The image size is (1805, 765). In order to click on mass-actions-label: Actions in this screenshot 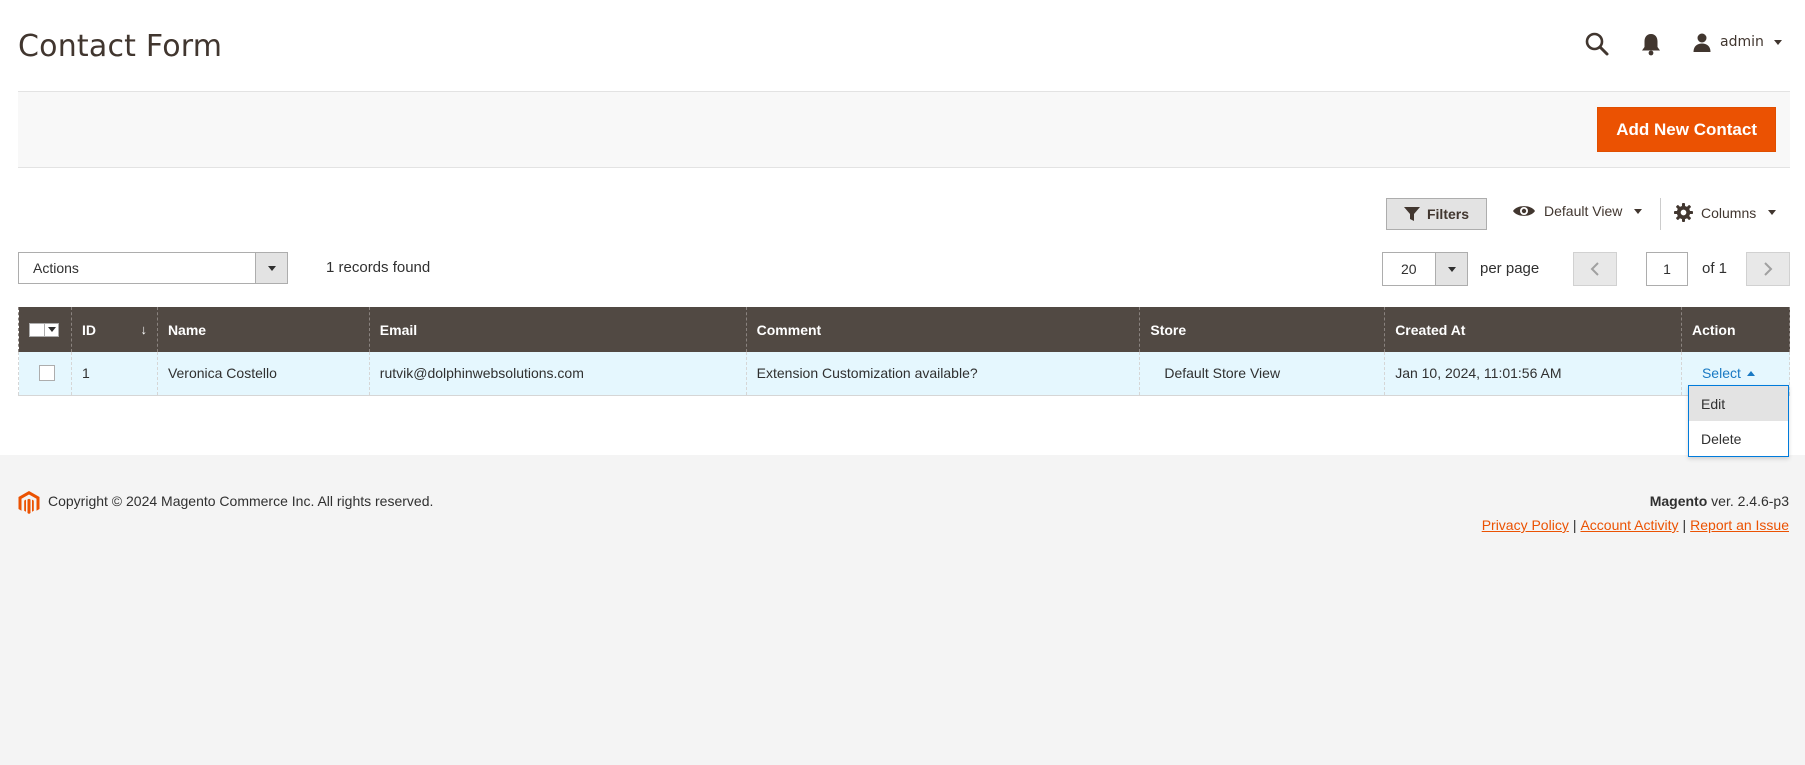, I will do `click(56, 268)`.